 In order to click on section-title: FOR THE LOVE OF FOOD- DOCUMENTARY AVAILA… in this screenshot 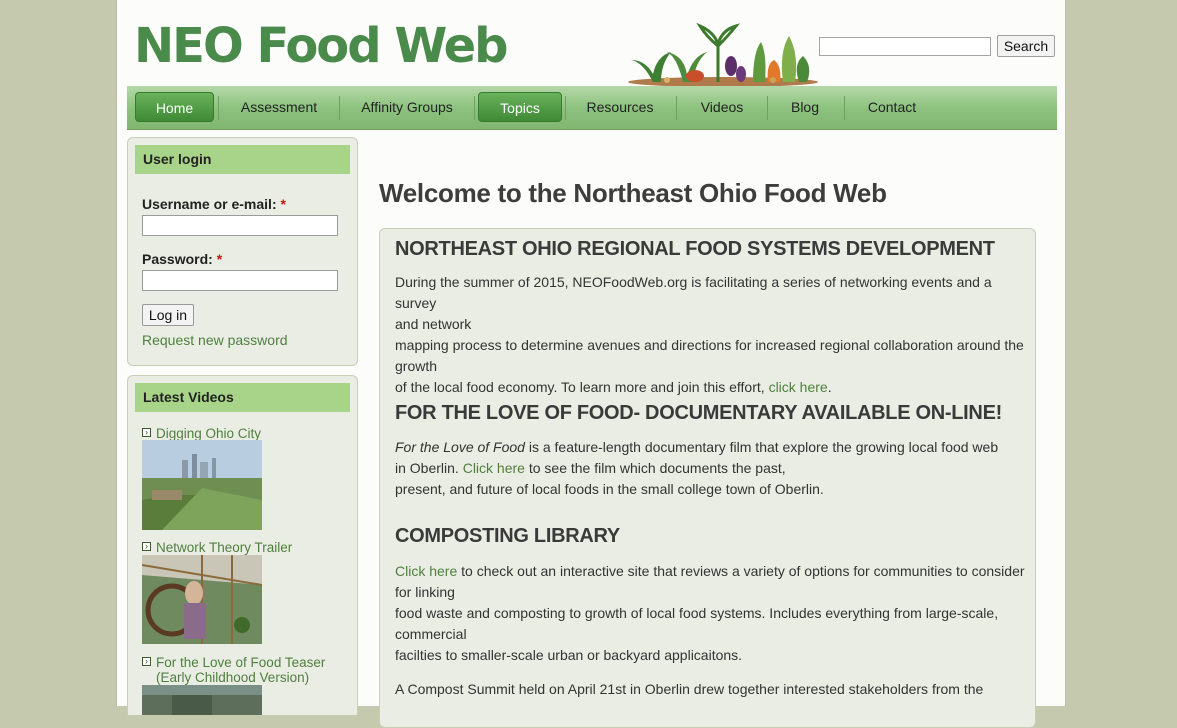, I will do `click(698, 413)`.